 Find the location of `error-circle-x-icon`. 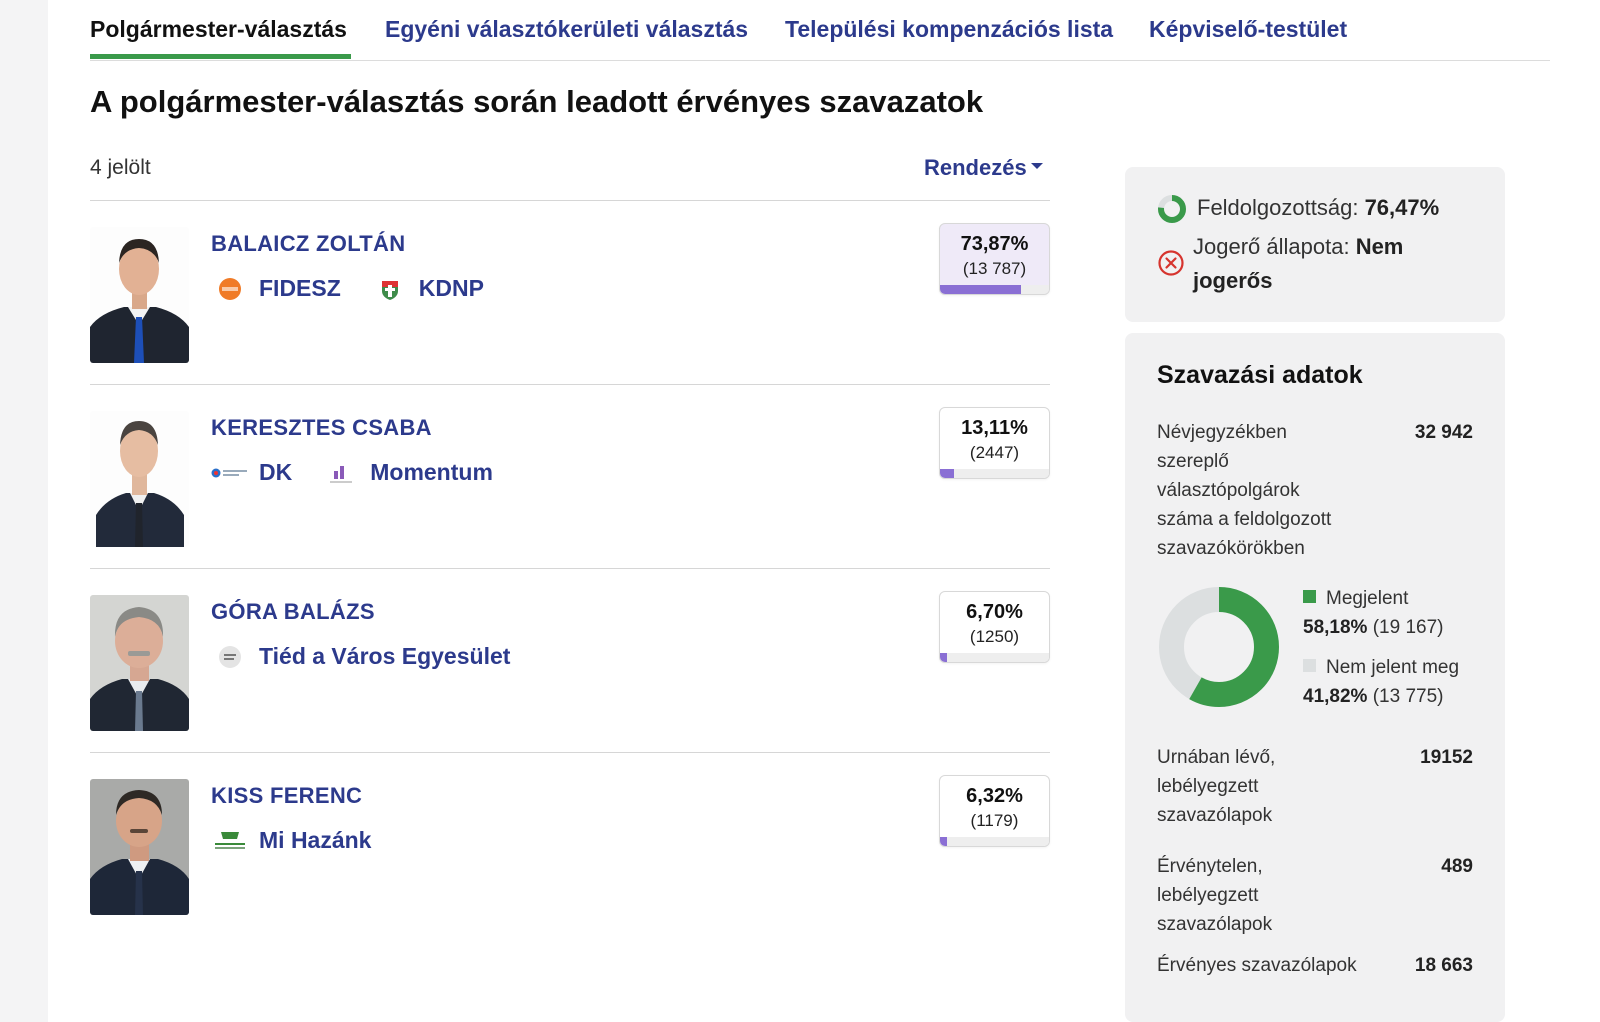

error-circle-x-icon is located at coordinates (1171, 265).